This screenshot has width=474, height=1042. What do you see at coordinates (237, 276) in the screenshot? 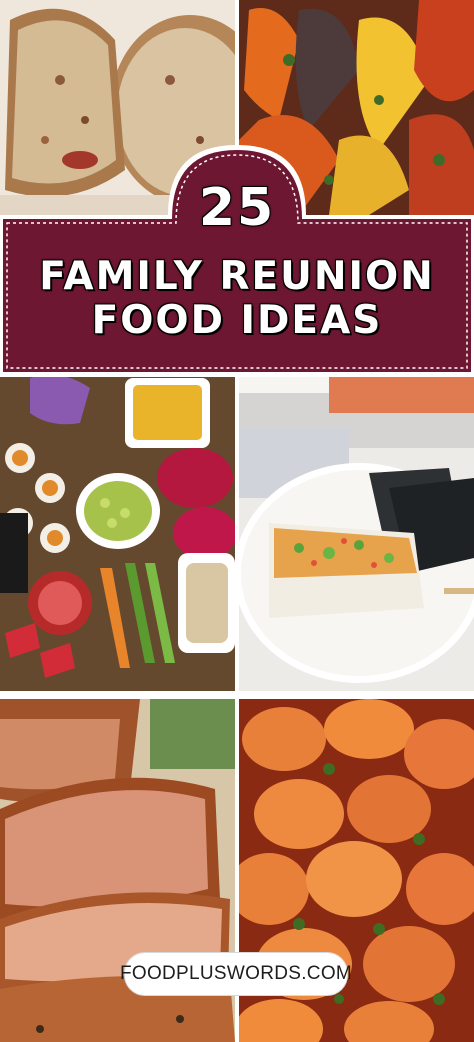
I see `banner-title-line-1: FAMILY REUNION` at bounding box center [237, 276].